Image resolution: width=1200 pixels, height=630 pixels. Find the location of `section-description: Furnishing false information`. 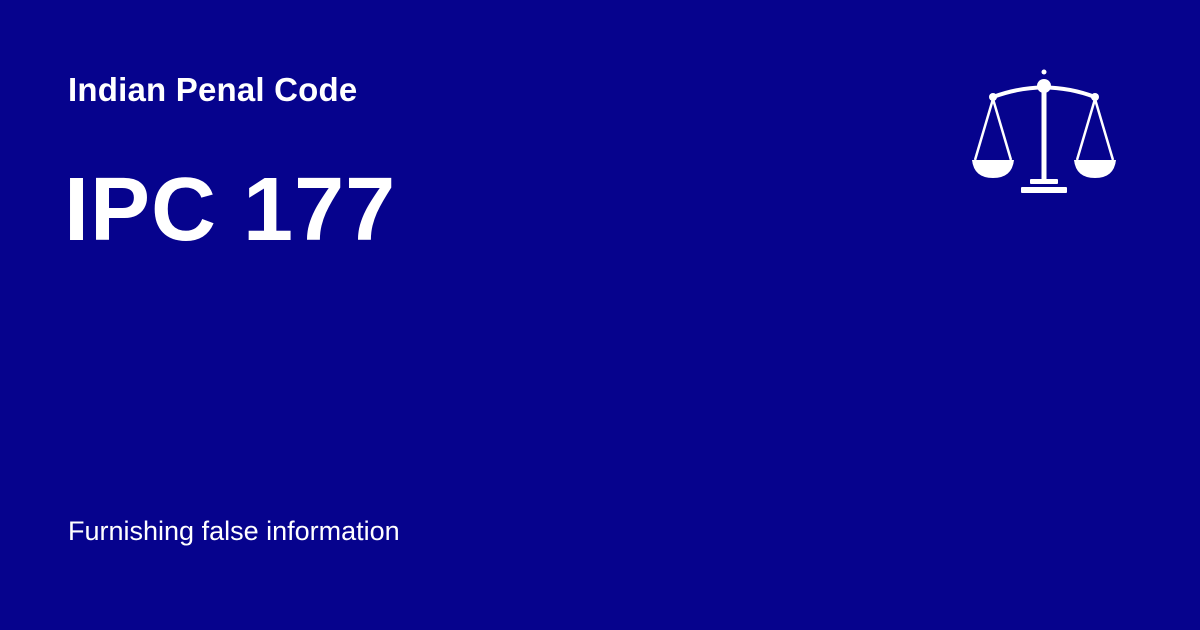

section-description: Furnishing false information is located at coordinates (234, 531).